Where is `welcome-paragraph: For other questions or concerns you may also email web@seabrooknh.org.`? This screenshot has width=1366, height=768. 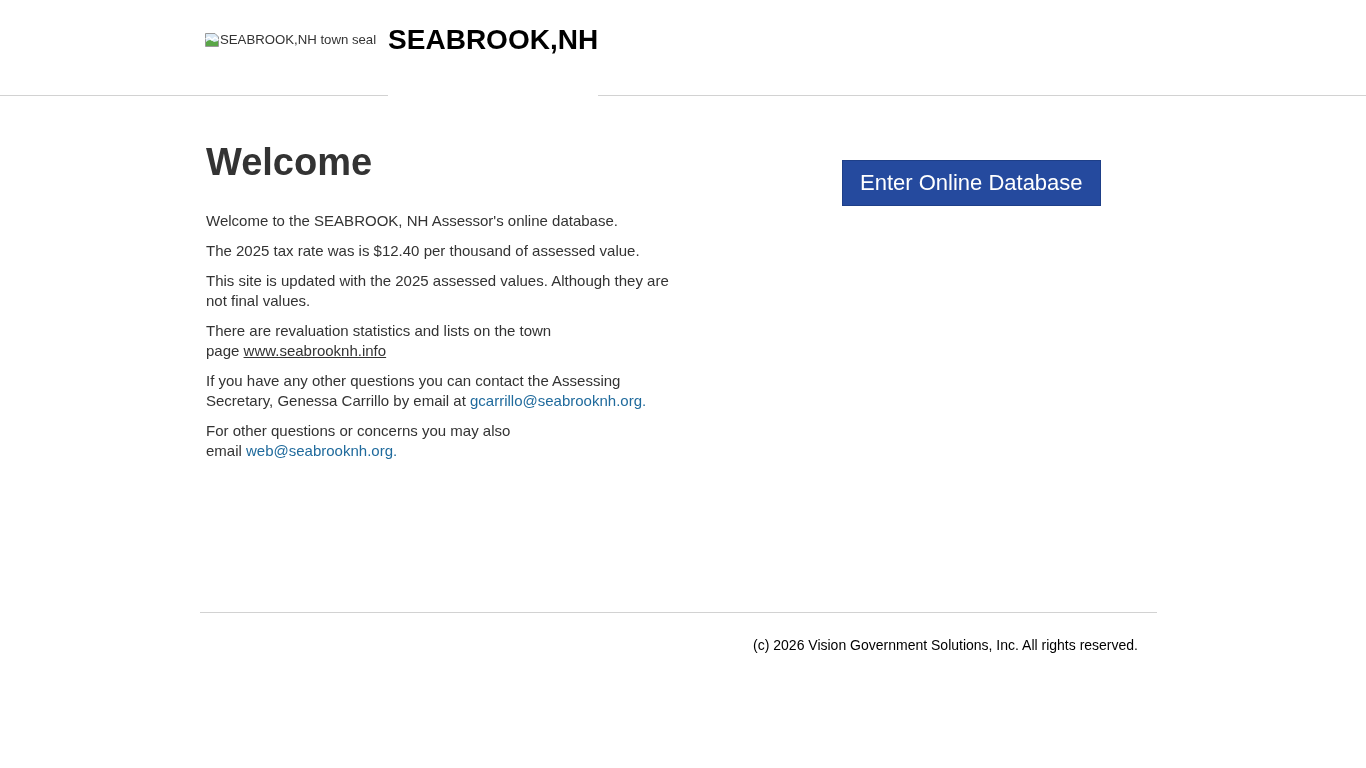 welcome-paragraph: For other questions or concerns you may also email web@seabrooknh.org. is located at coordinates (359, 441).